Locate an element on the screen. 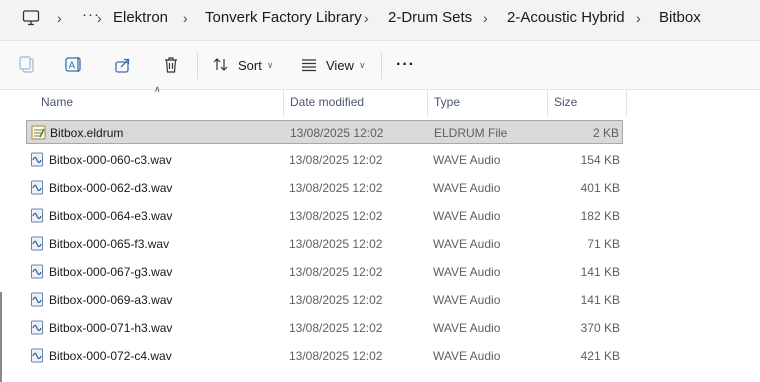 The width and height of the screenshot is (760, 382). sort-icon is located at coordinates (220, 64).